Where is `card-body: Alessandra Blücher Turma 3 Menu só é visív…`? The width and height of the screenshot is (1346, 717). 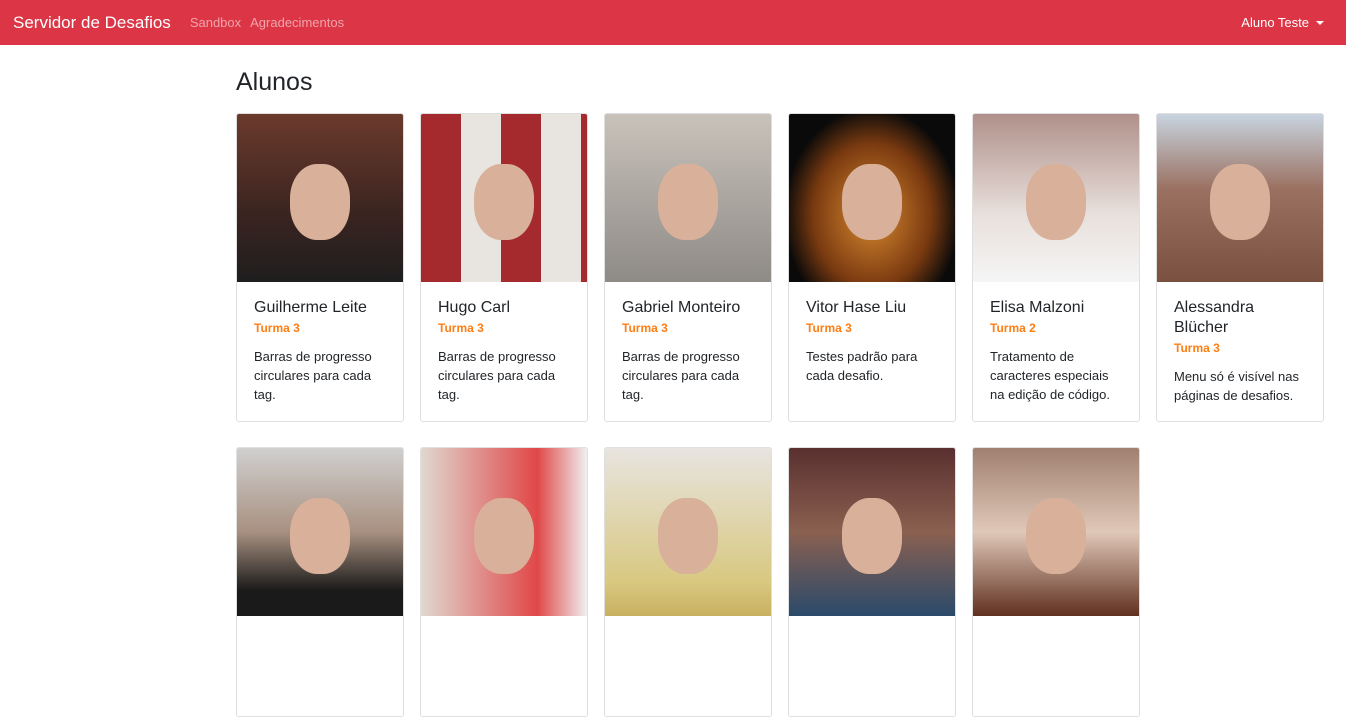 card-body: Alessandra Blücher Turma 3 Menu só é visív… is located at coordinates (1240, 351).